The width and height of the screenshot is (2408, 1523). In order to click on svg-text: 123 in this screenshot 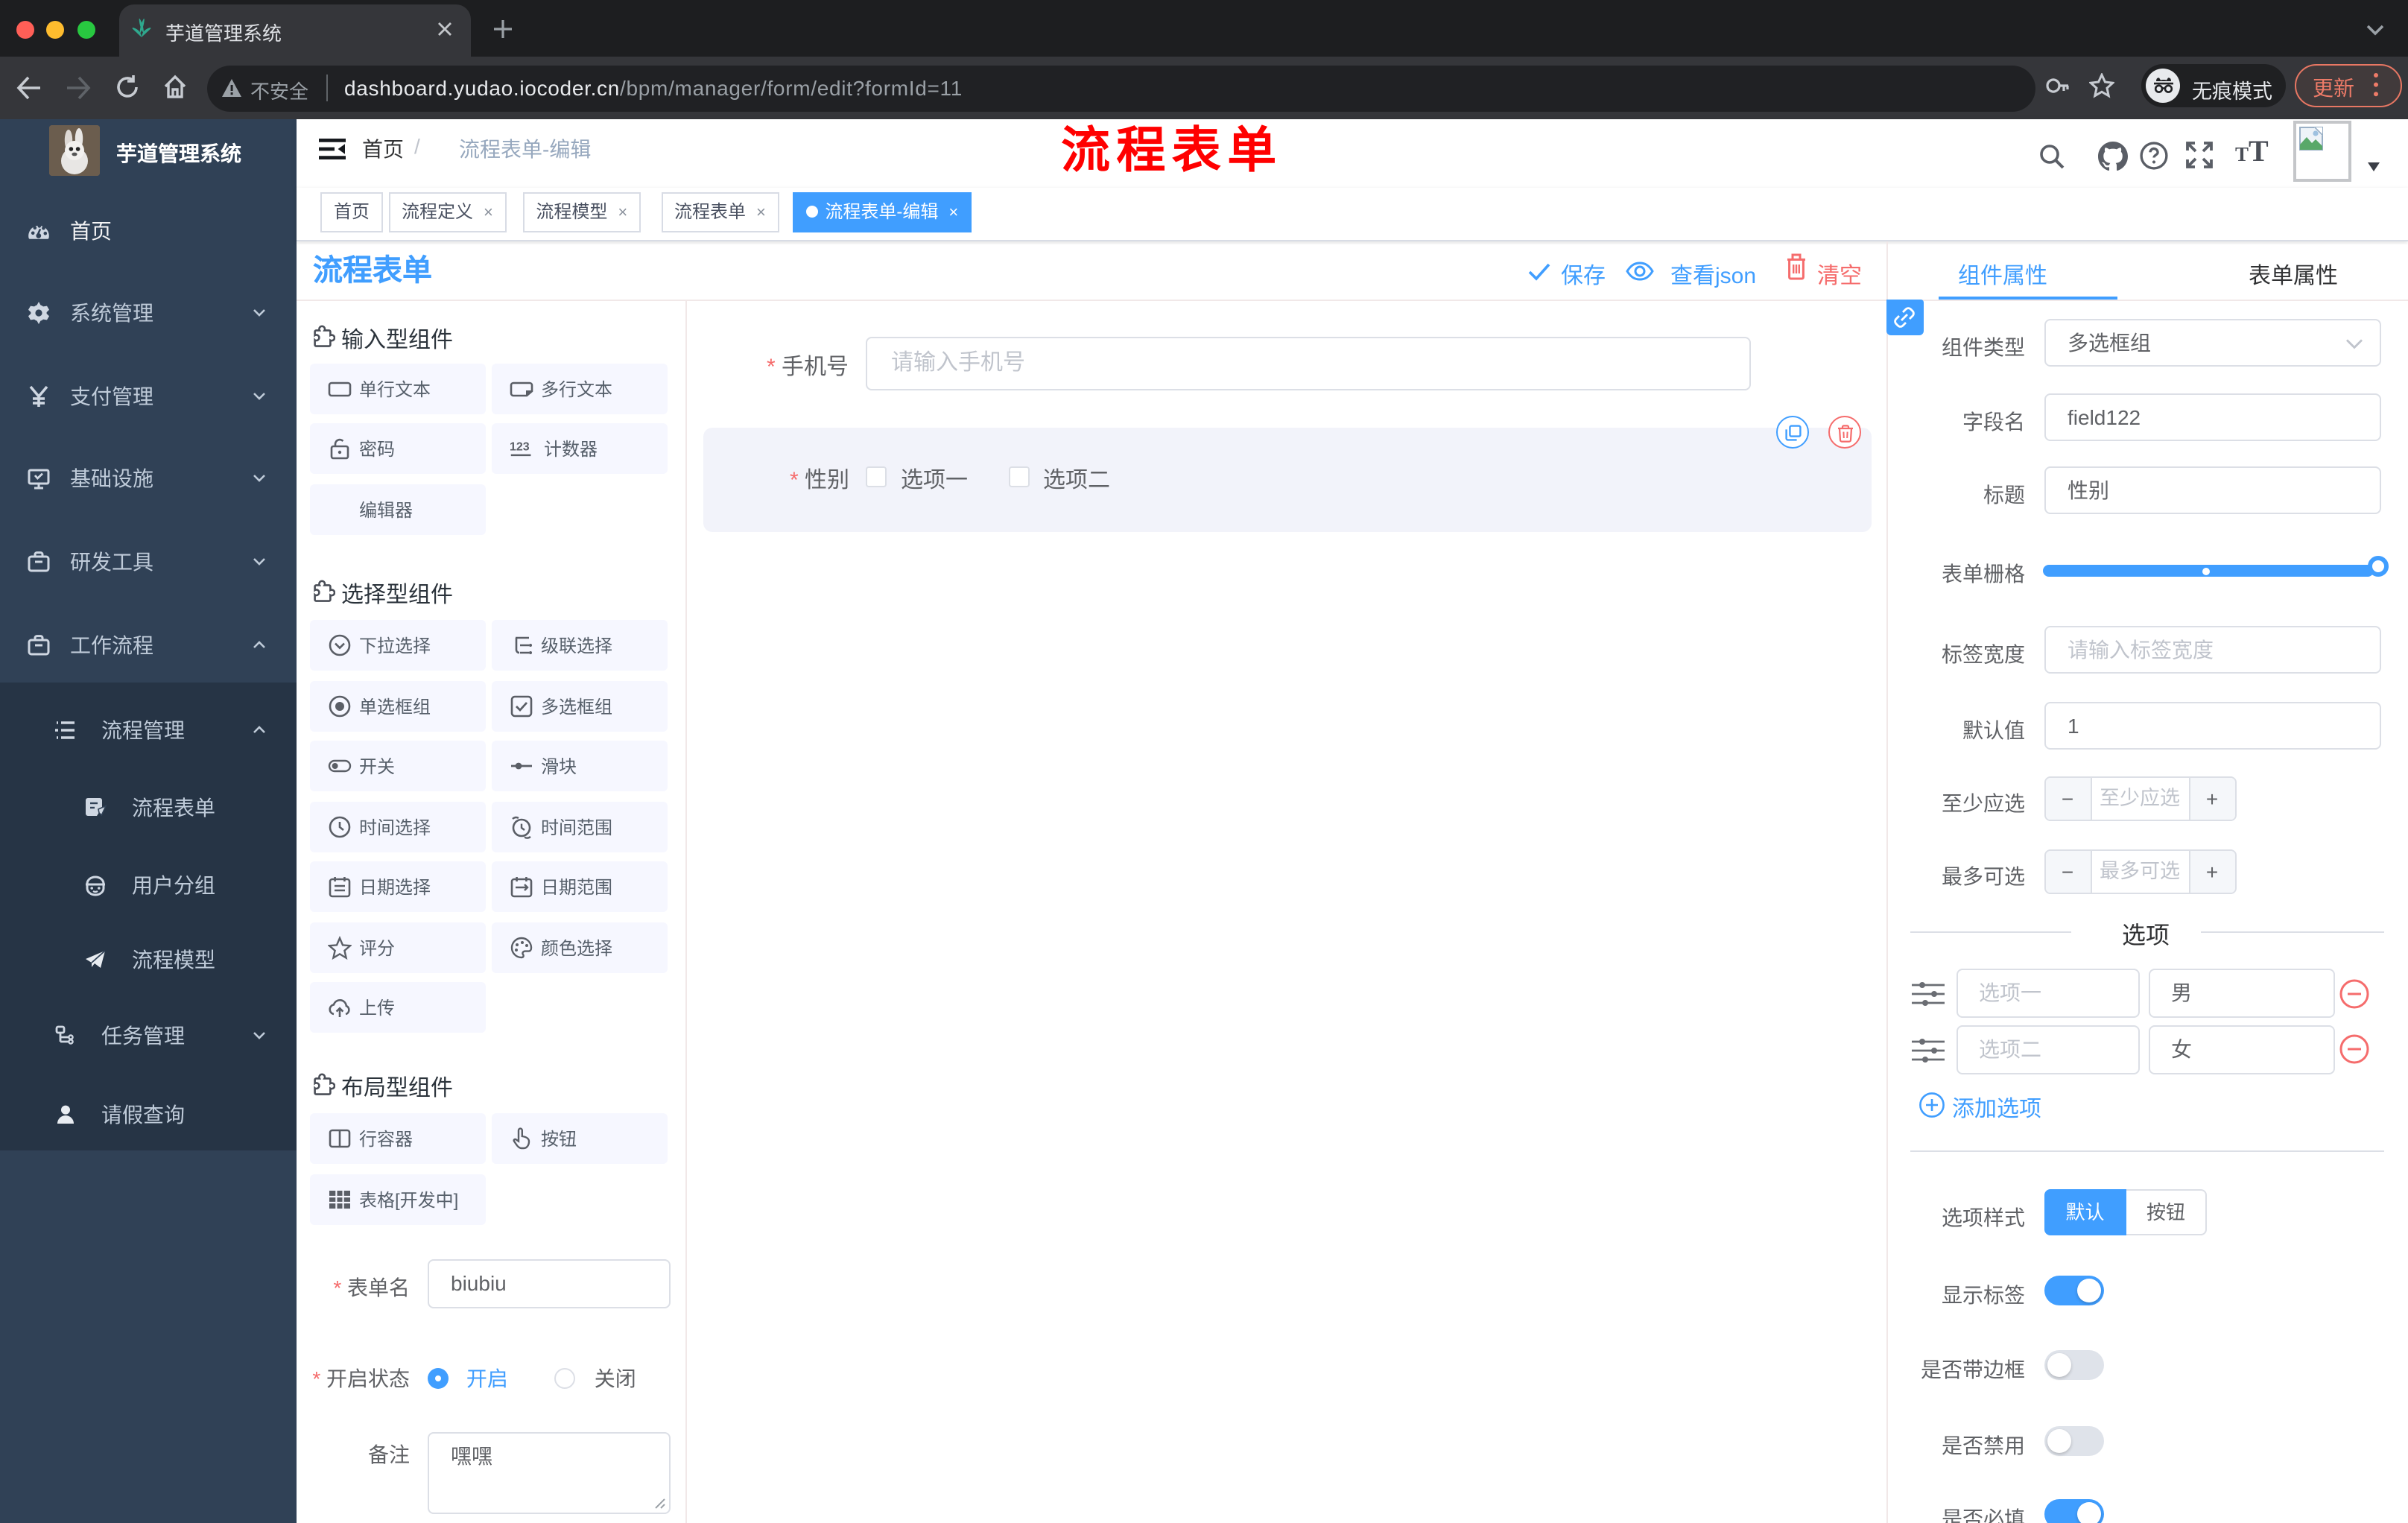, I will do `click(520, 447)`.